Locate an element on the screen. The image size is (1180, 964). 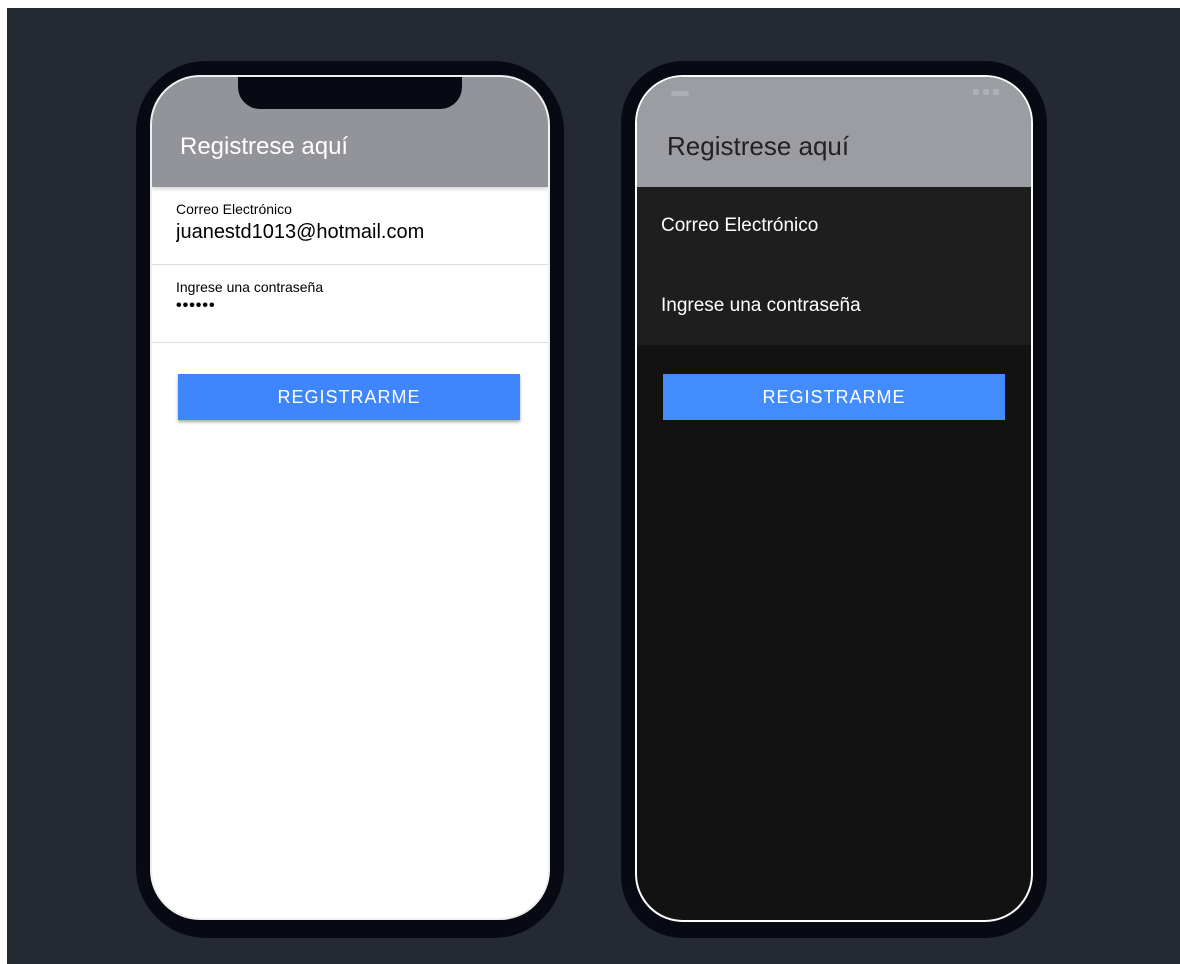
email-field: Correo Electrónico is located at coordinates (739, 226).